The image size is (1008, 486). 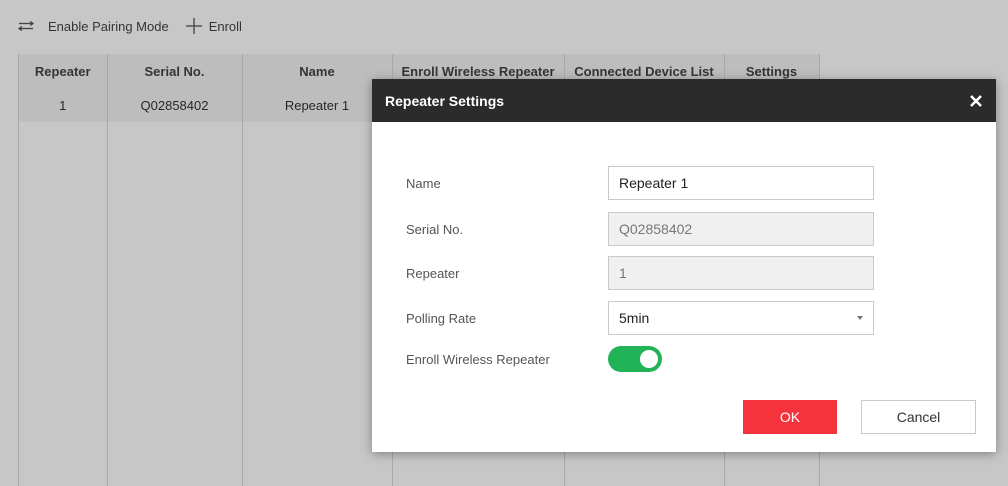 I want to click on serial-field: Q02858402, so click(x=741, y=229).